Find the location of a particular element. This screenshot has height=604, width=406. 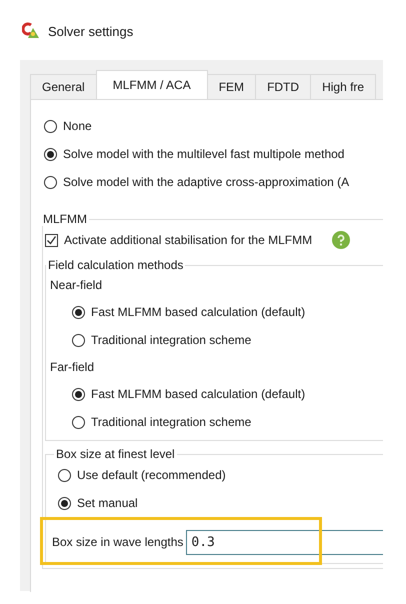

radio-option: Use default (recommended) is located at coordinates (220, 475).